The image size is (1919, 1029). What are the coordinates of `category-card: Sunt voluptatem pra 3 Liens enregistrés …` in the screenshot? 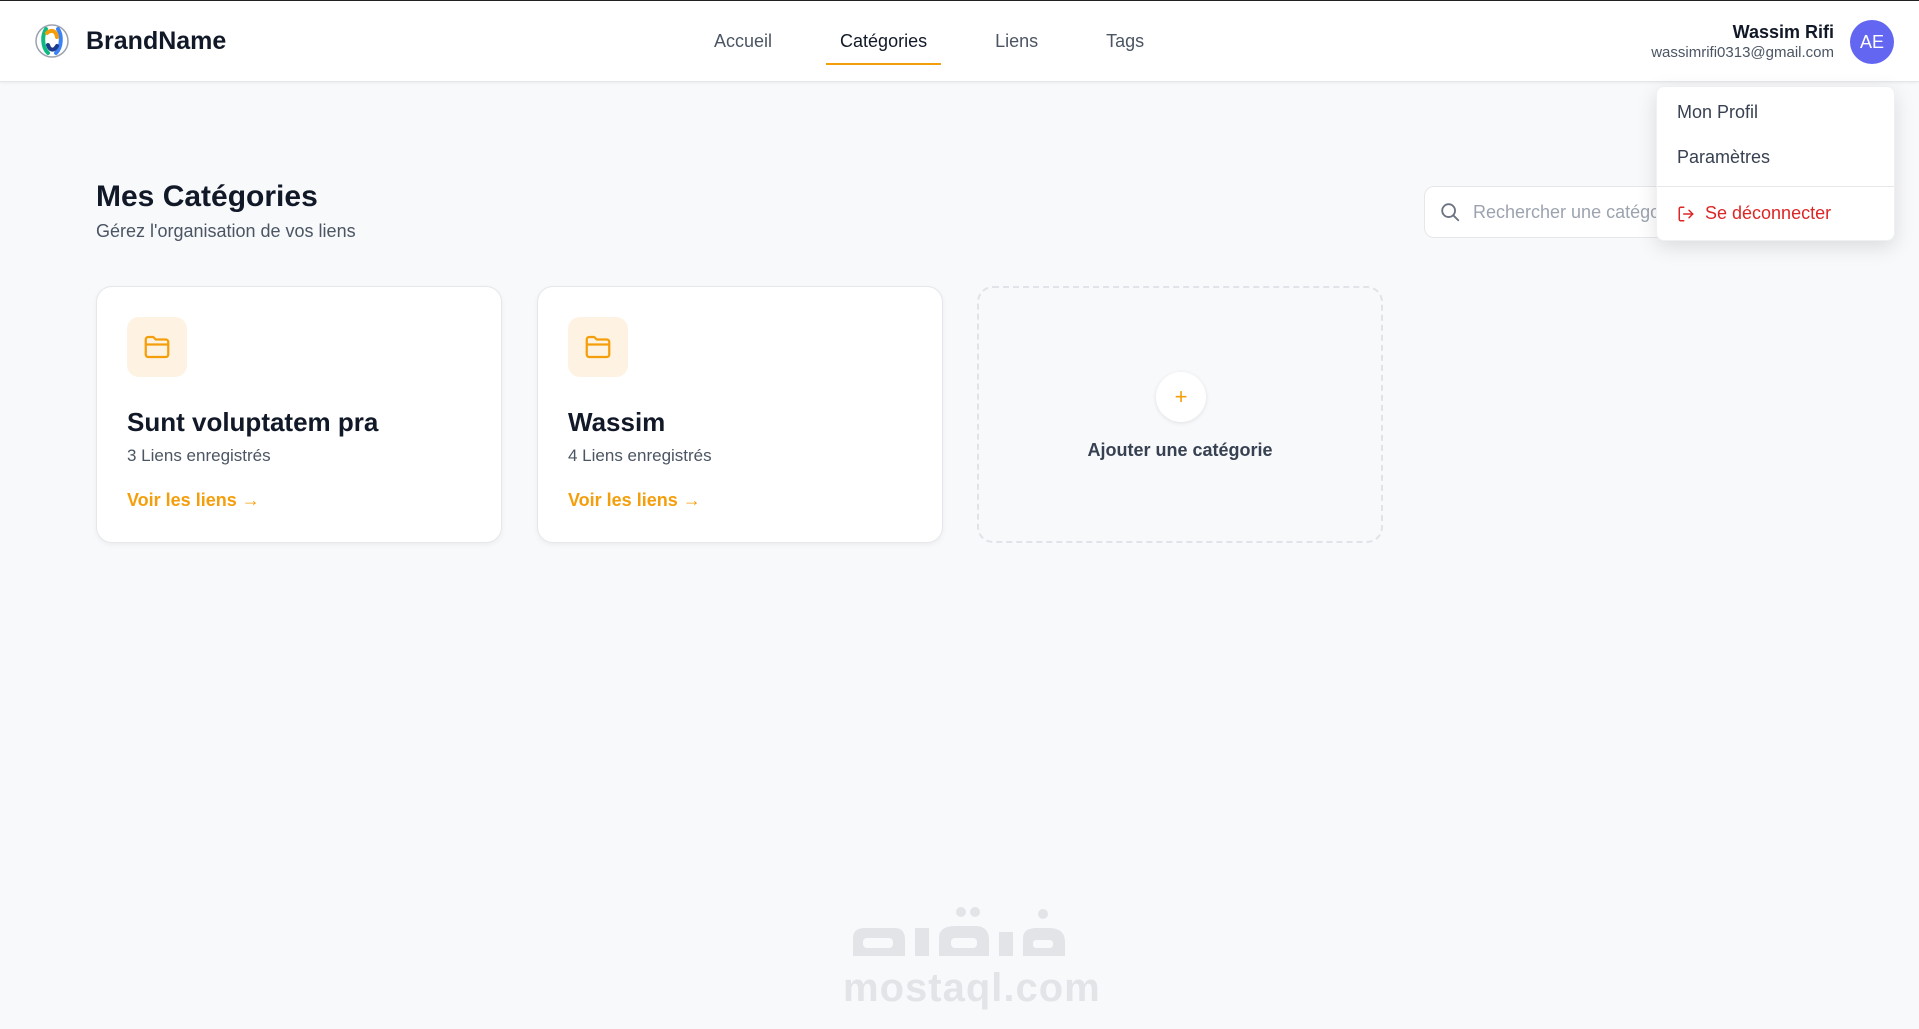 It's located at (299, 414).